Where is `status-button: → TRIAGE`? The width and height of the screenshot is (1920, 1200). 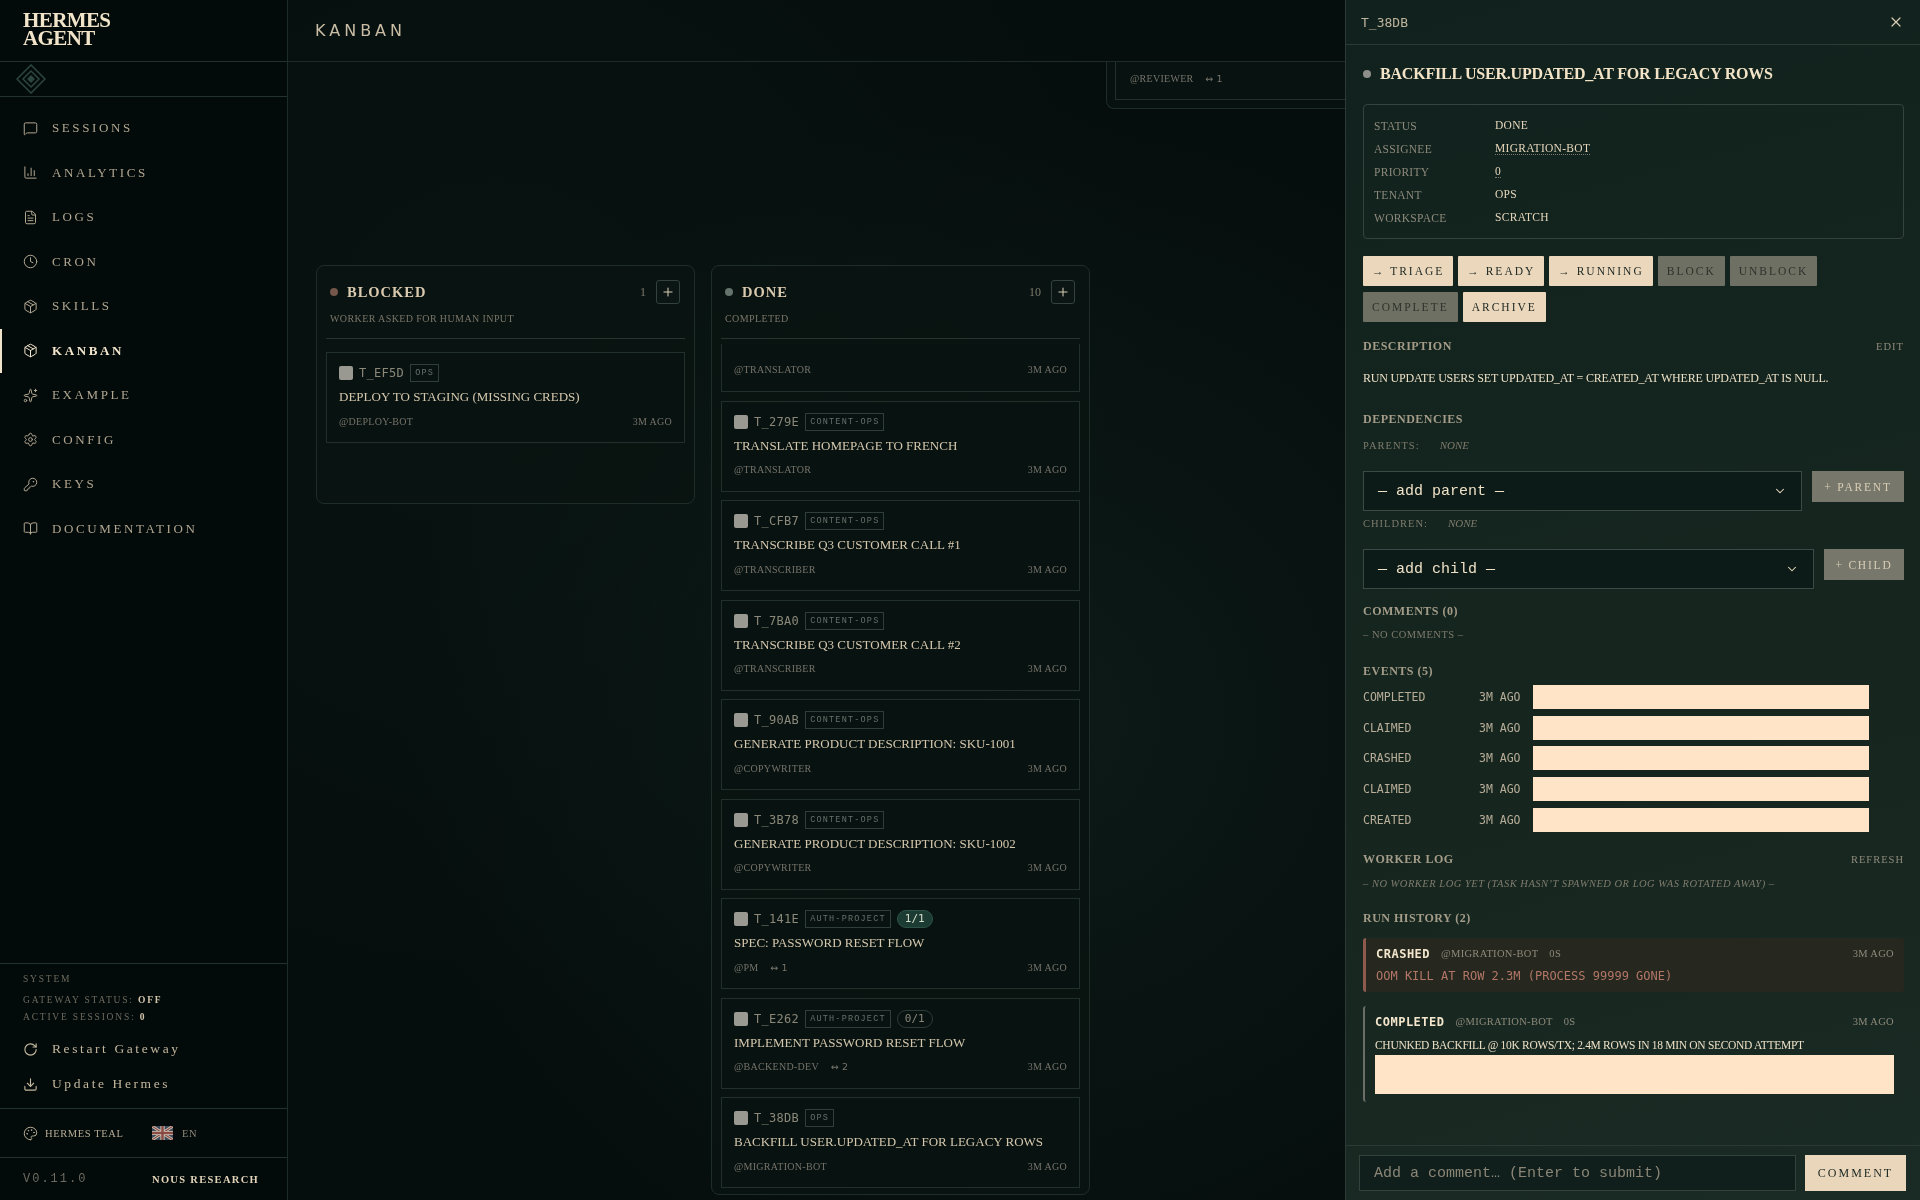
status-button: → TRIAGE is located at coordinates (1408, 271).